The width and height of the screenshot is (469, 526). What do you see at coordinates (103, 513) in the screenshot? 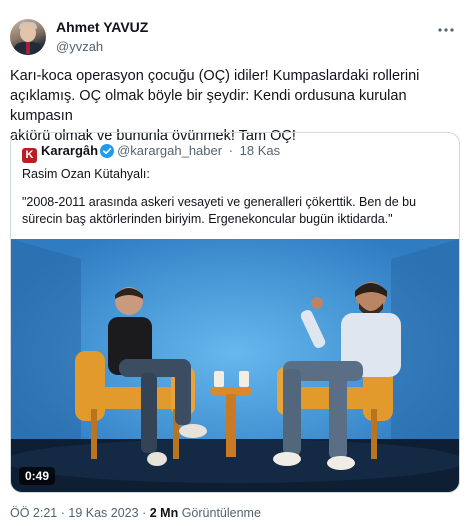
I see `tweet-date: 19 Kas 2023` at bounding box center [103, 513].